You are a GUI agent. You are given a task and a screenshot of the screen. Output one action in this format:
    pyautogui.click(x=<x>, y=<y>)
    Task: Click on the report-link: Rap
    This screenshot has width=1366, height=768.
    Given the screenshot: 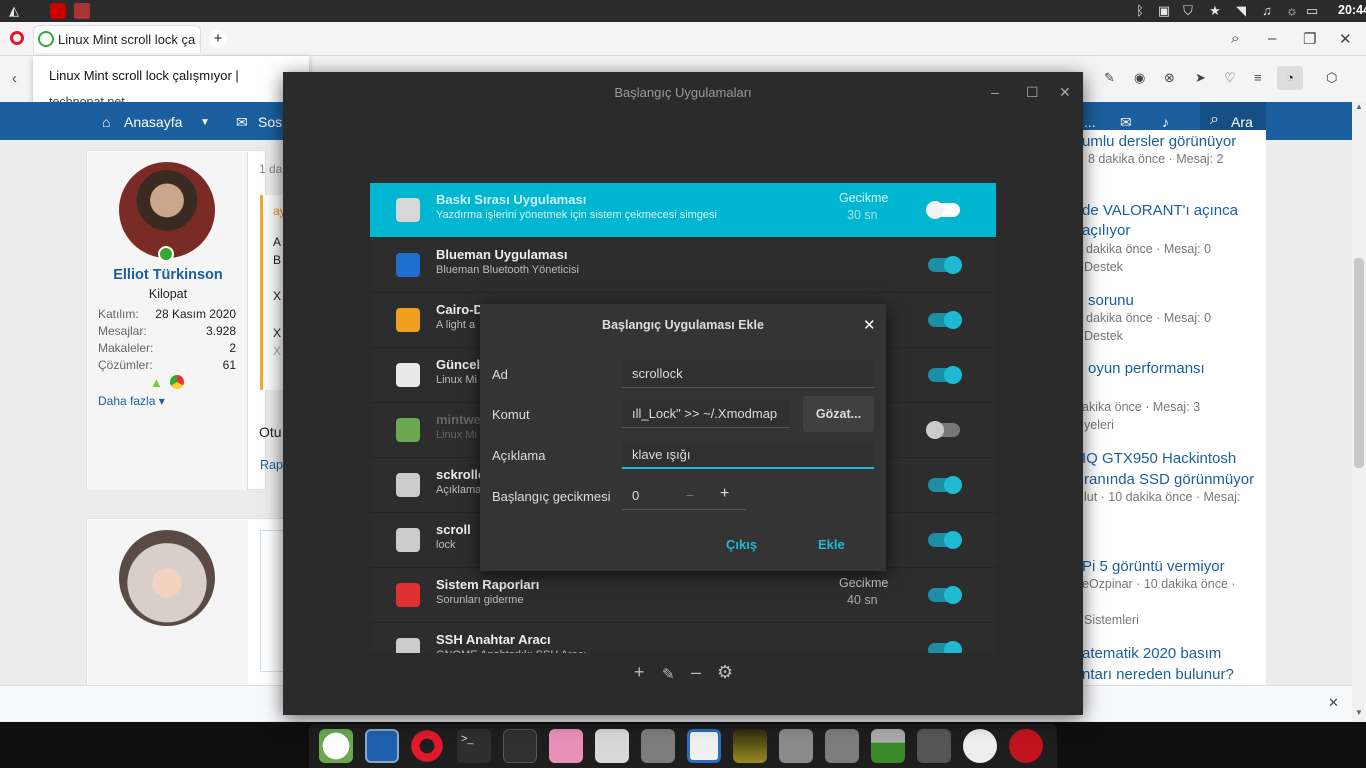 What is the action you would take?
    pyautogui.click(x=271, y=465)
    